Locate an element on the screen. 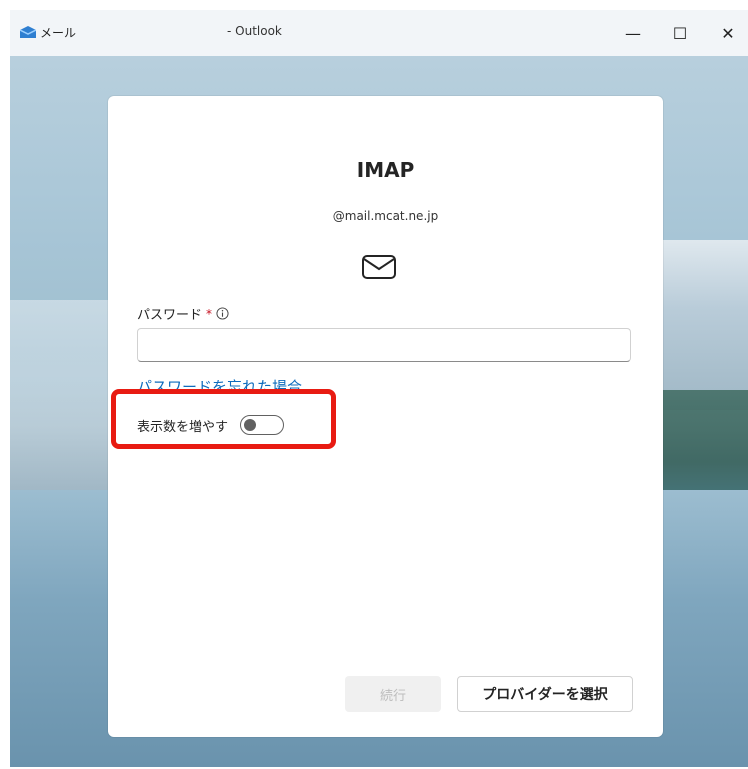 The height and width of the screenshot is (769, 748). password-label-text: パスワード is located at coordinates (170, 315).